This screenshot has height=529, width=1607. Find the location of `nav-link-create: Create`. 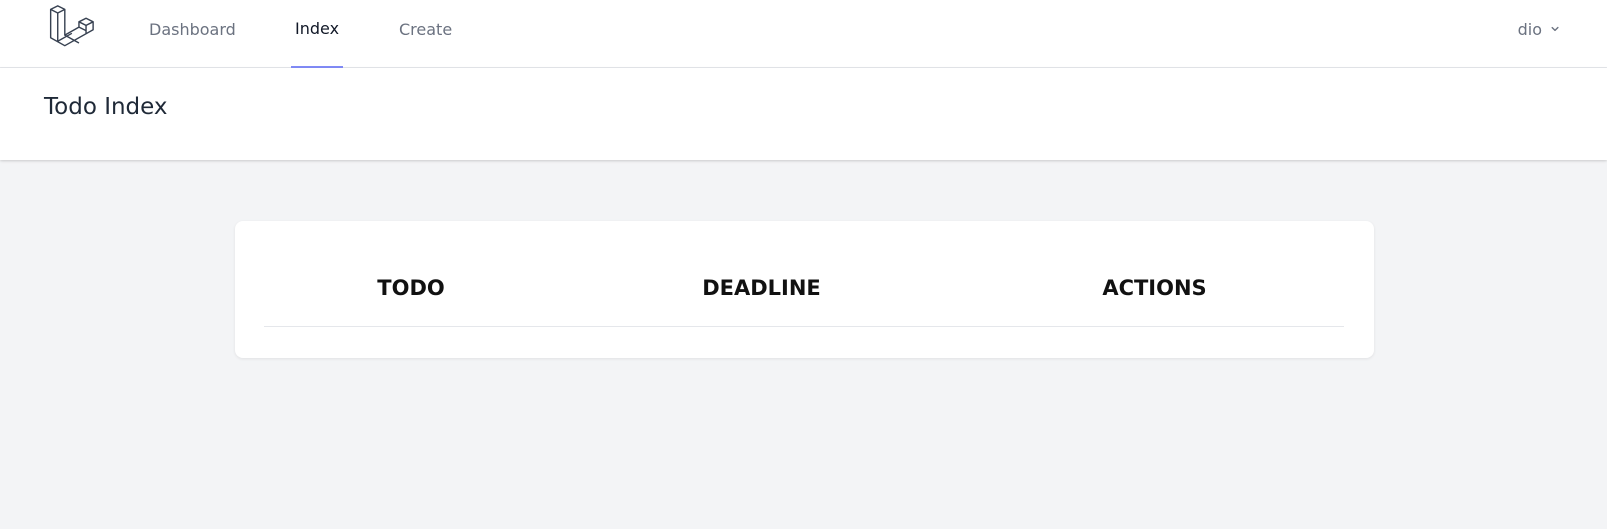

nav-link-create: Create is located at coordinates (425, 34).